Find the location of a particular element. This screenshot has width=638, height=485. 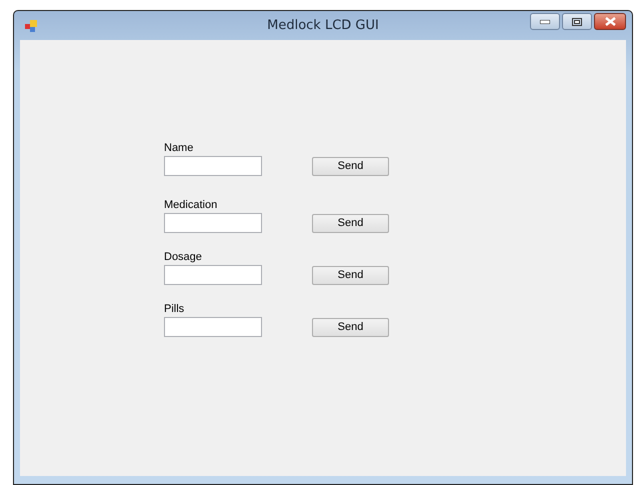

close-button is located at coordinates (610, 21).